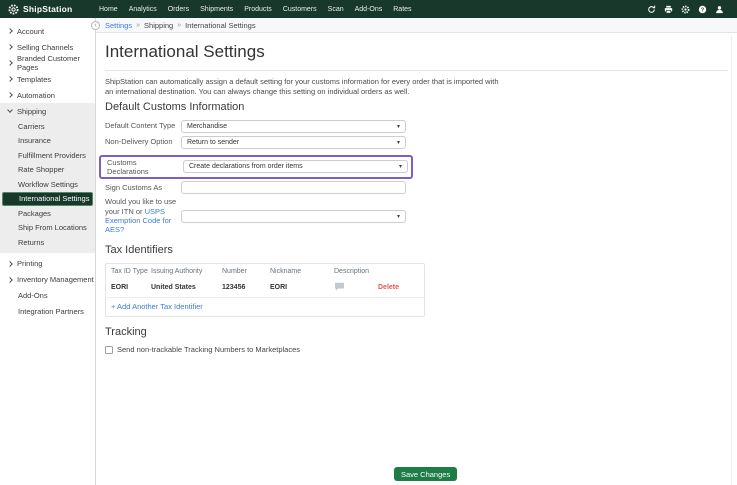 This screenshot has width=737, height=485. Describe the element at coordinates (356, 288) in the screenshot. I see `cell-description` at that location.